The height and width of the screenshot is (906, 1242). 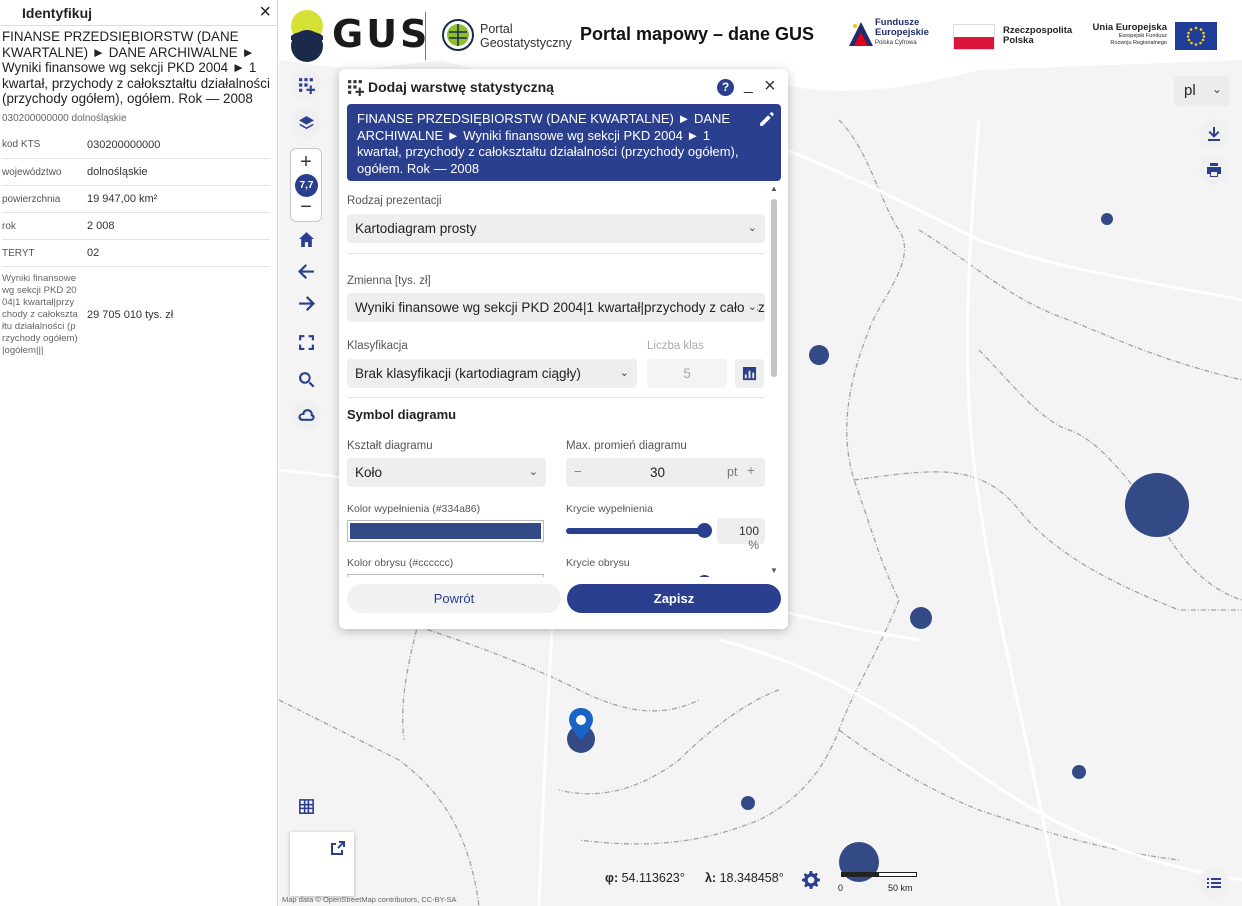 I want to click on eu-funds-logo-text: Fundusze Europejskie Polska Cyfrowa, so click(x=902, y=33).